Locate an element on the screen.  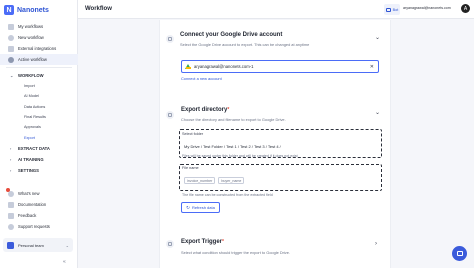
sidebar-item-active-workflow: Active workflow is located at coordinates (39, 59).